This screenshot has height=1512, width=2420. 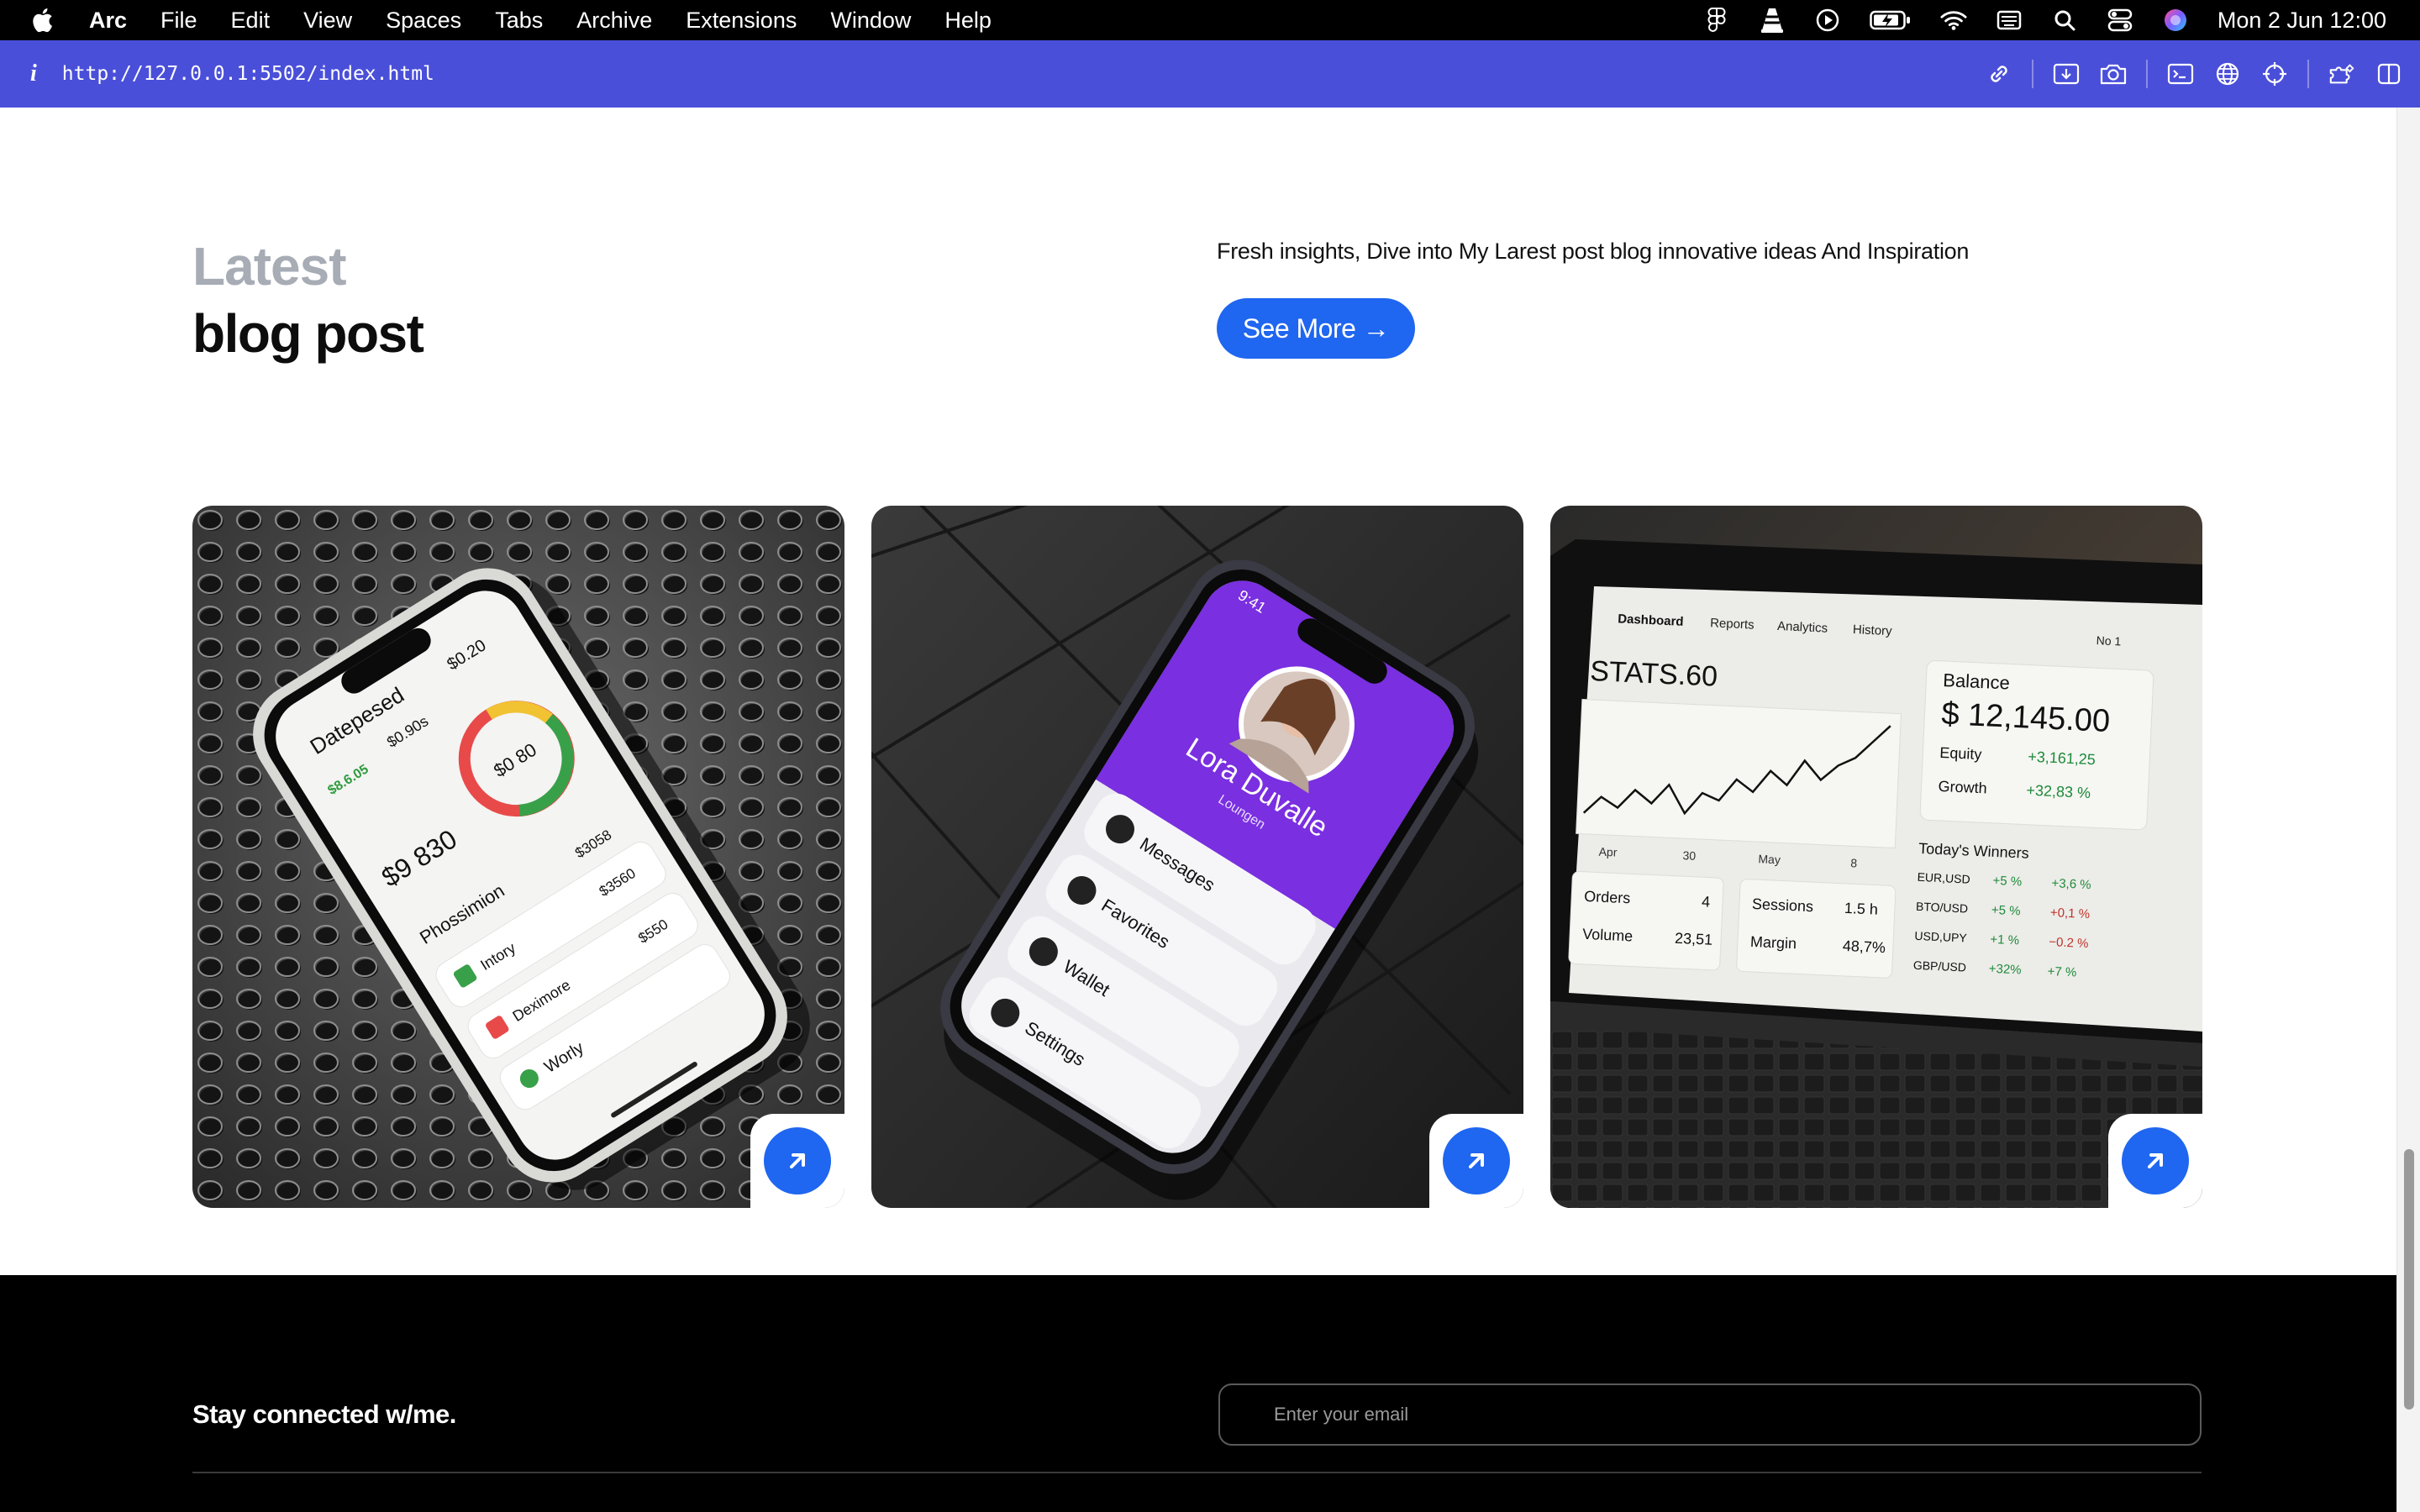 I want to click on section-title-top: Latest, so click(x=269, y=266).